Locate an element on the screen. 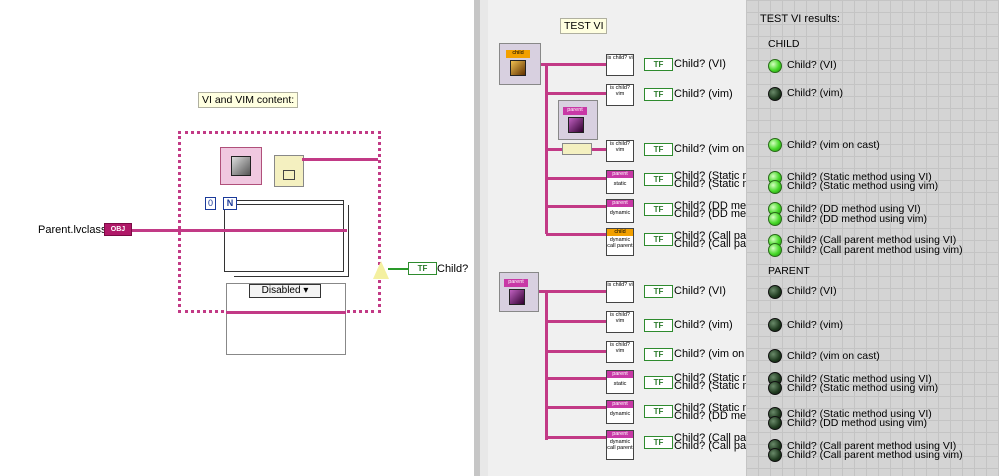 This screenshot has width=999, height=476. static-method-node: parent static is located at coordinates (620, 182).